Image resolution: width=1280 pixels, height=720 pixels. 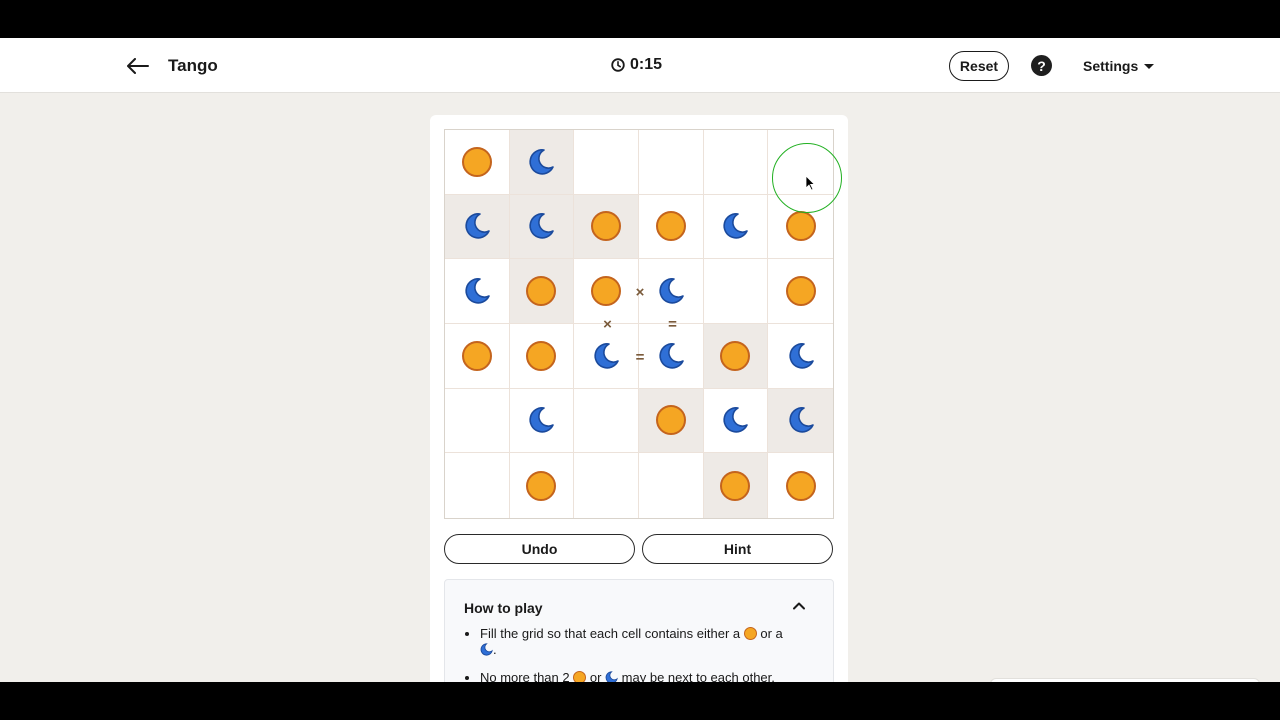 I want to click on help-button: ?, so click(x=1041, y=65).